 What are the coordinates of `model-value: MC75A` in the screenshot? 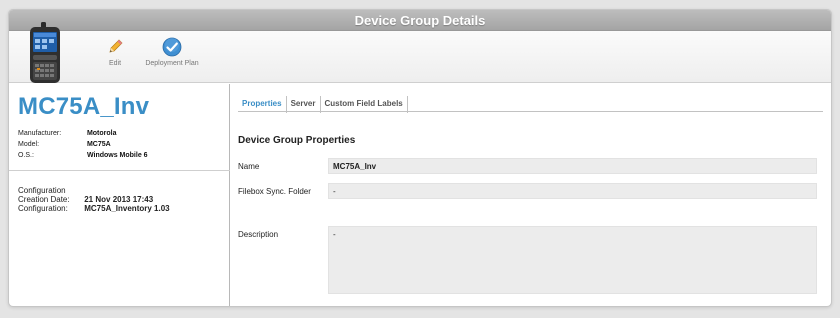 It's located at (98, 144).